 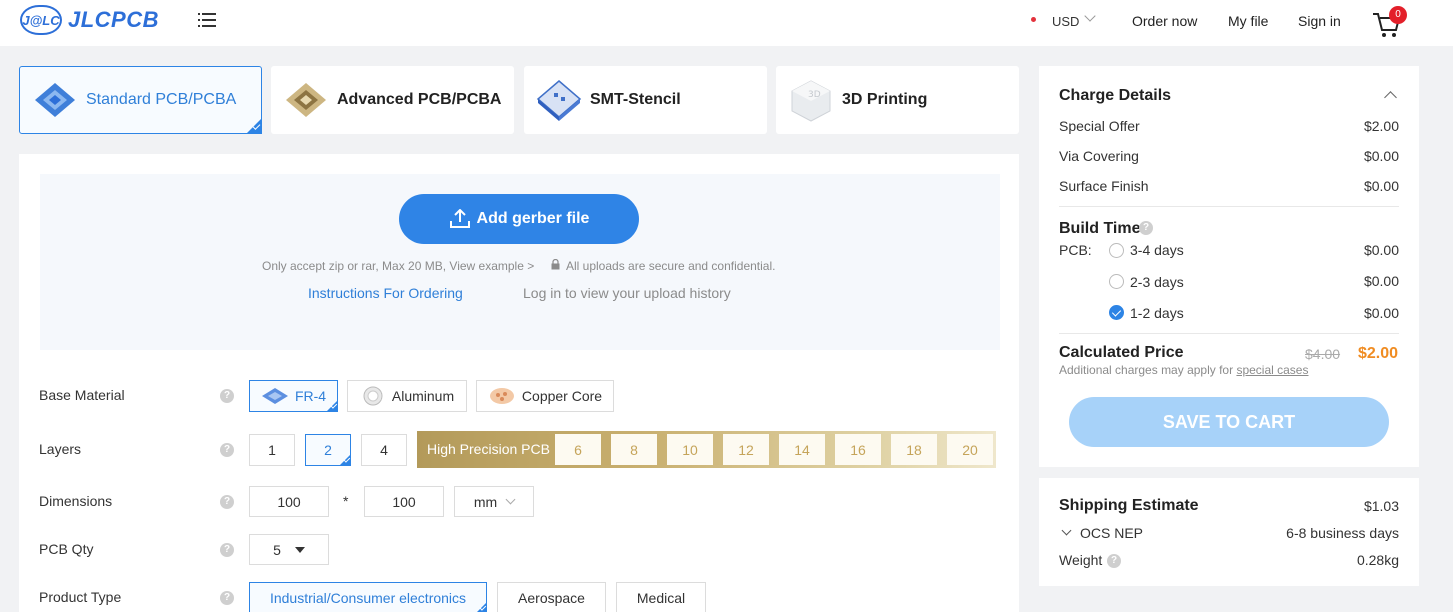 What do you see at coordinates (161, 99) in the screenshot?
I see `tab-label: Standard PCB/PCBA` at bounding box center [161, 99].